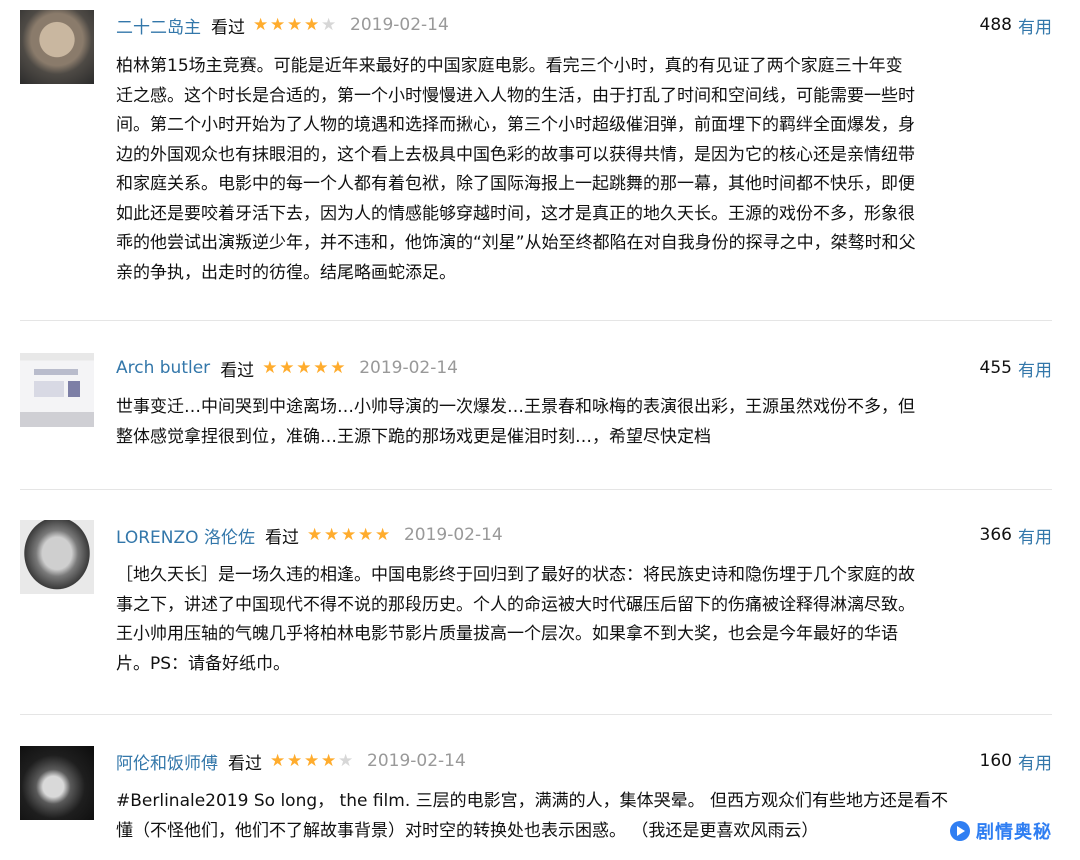  Describe the element at coordinates (584, 25) in the screenshot. I see `review-header: 二十二岛主 看过 ★ ★ ★ ★ ★ 2019-02-14` at that location.